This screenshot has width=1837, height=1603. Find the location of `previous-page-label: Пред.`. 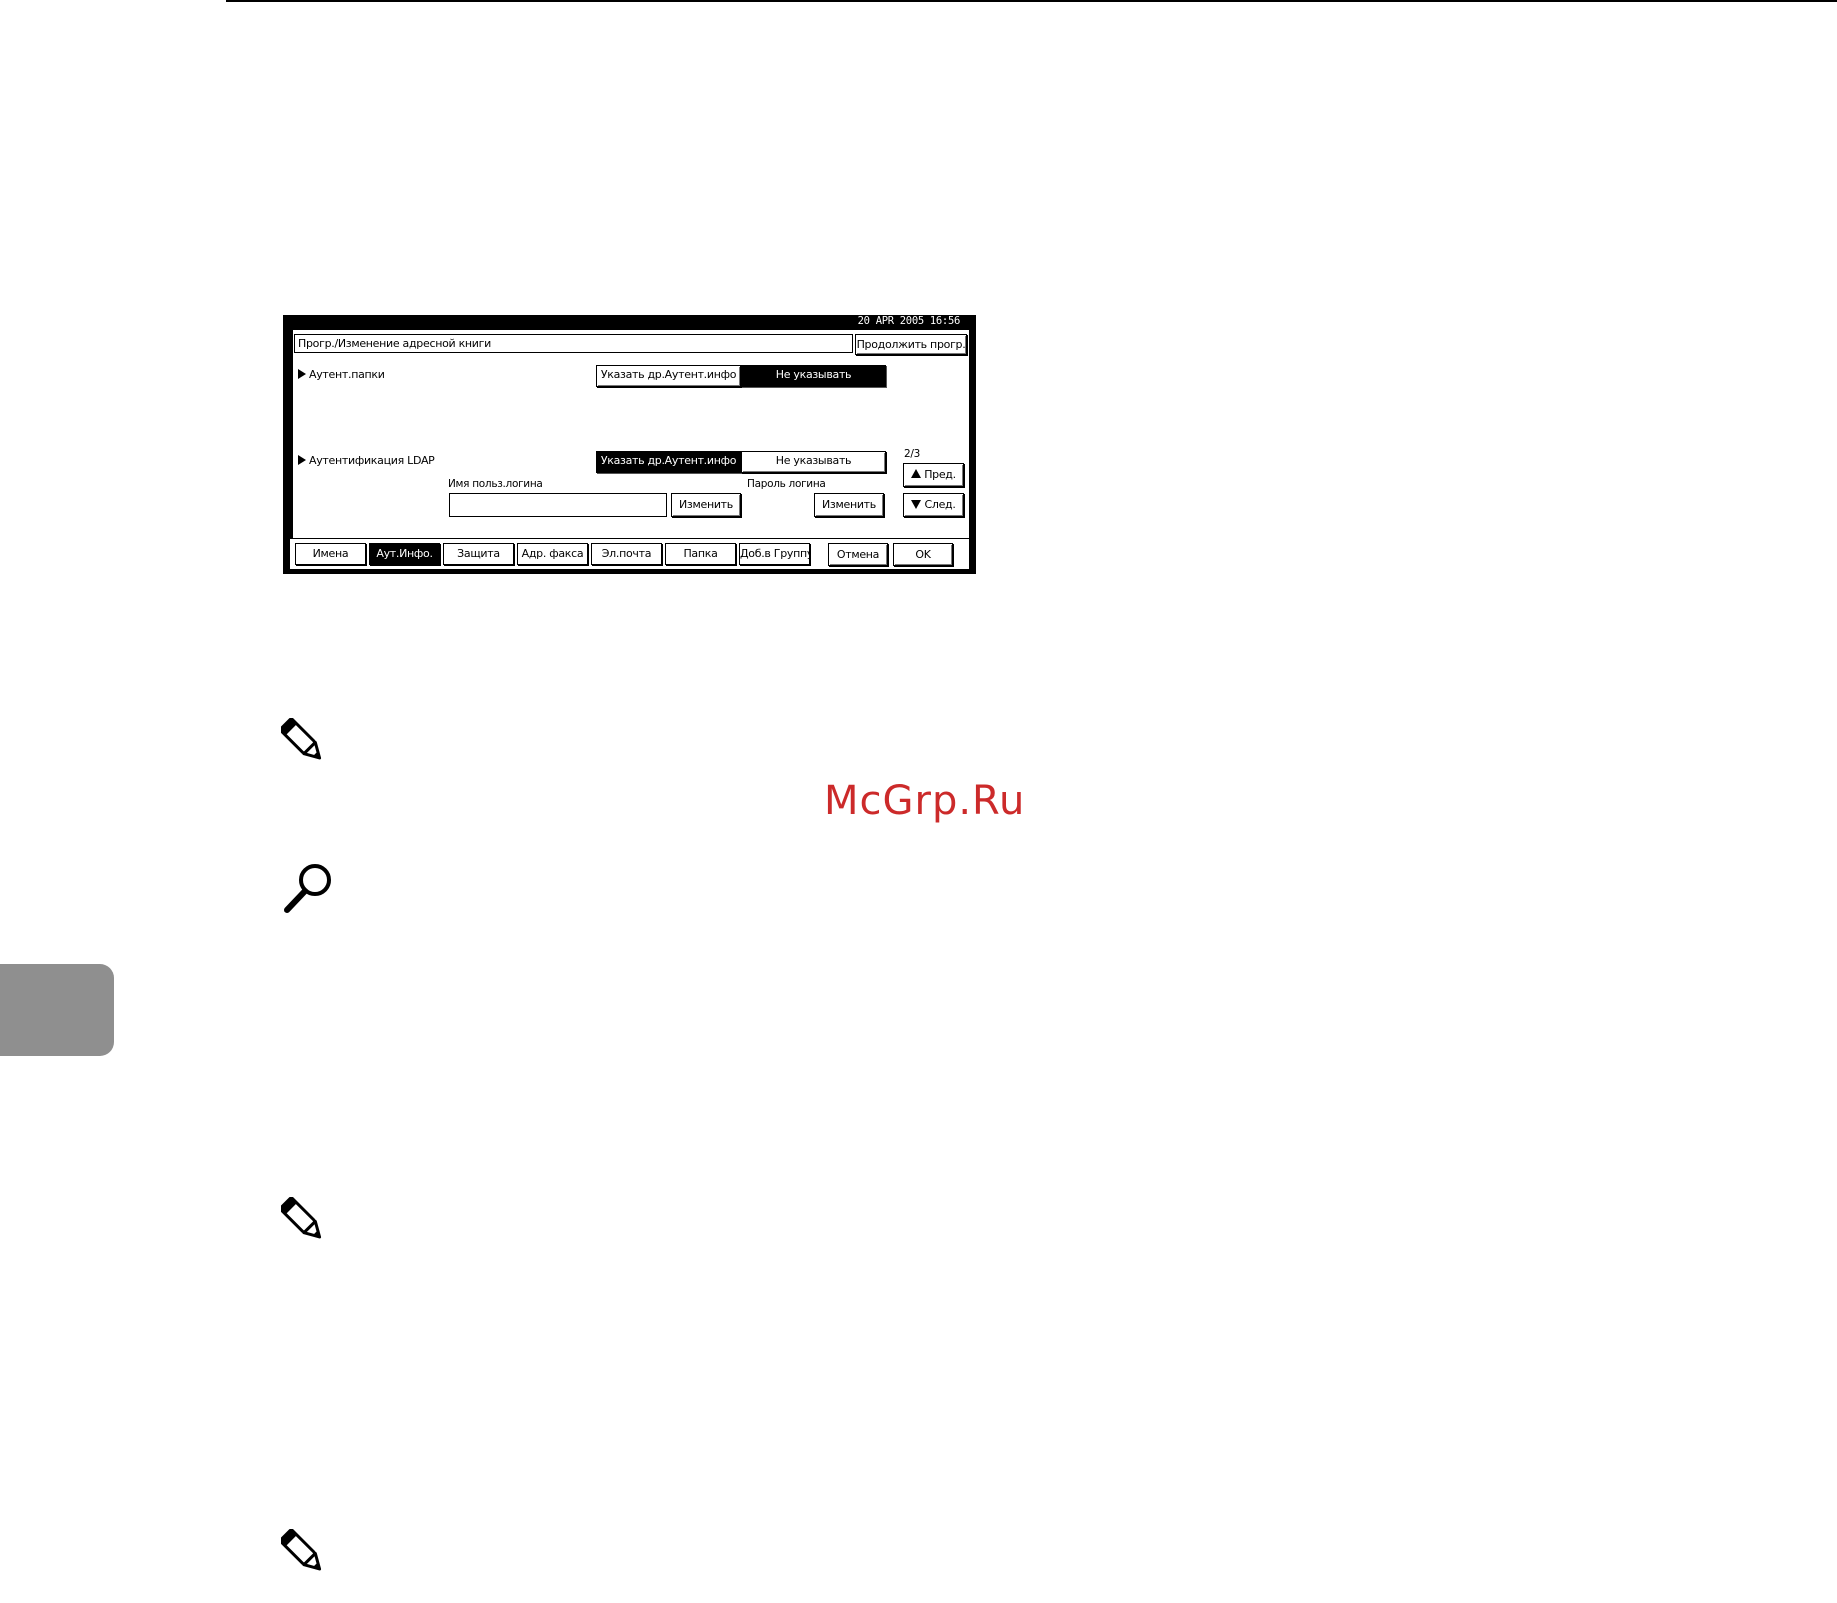

previous-page-label: Пред. is located at coordinates (940, 474).